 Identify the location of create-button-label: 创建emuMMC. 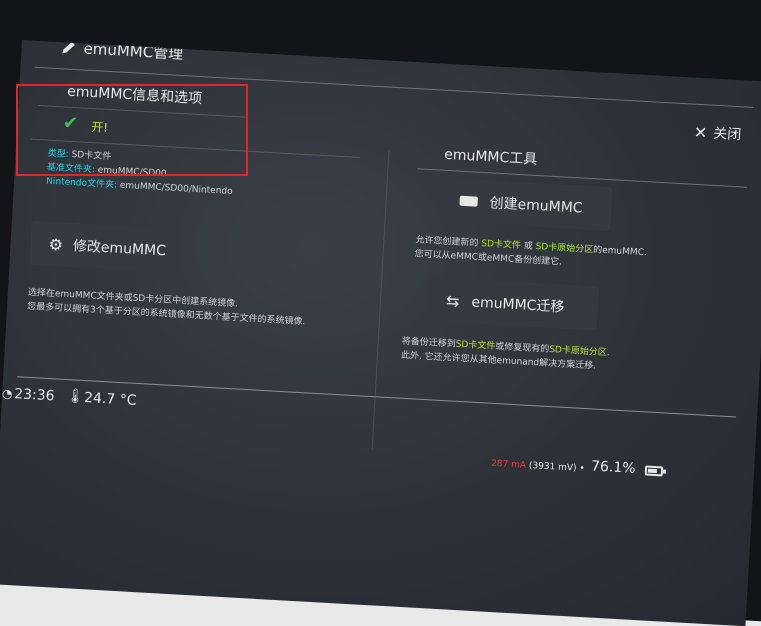
(536, 206).